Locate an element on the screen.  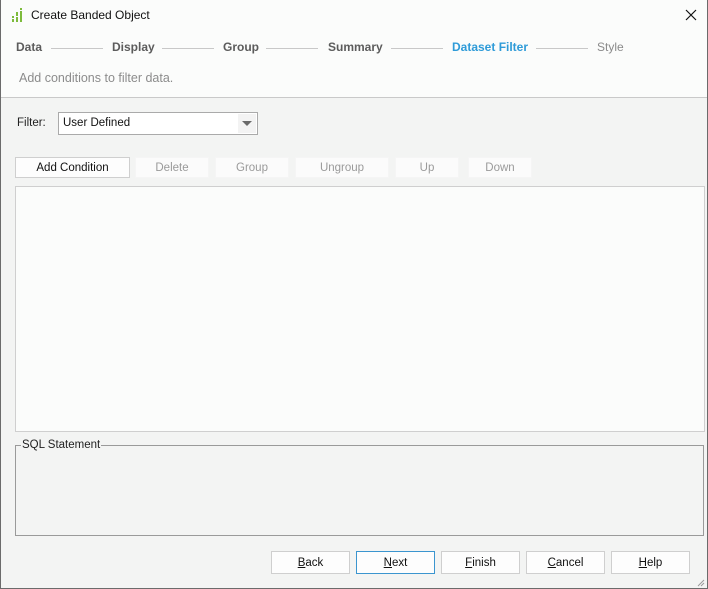
mnemonic: B is located at coordinates (301, 562).